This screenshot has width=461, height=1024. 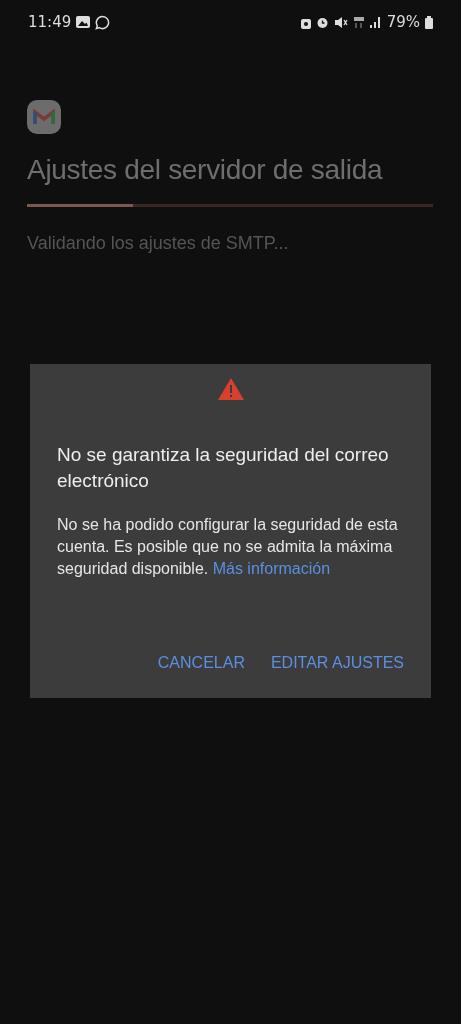 What do you see at coordinates (103, 22) in the screenshot?
I see `chat-bubble-icon` at bounding box center [103, 22].